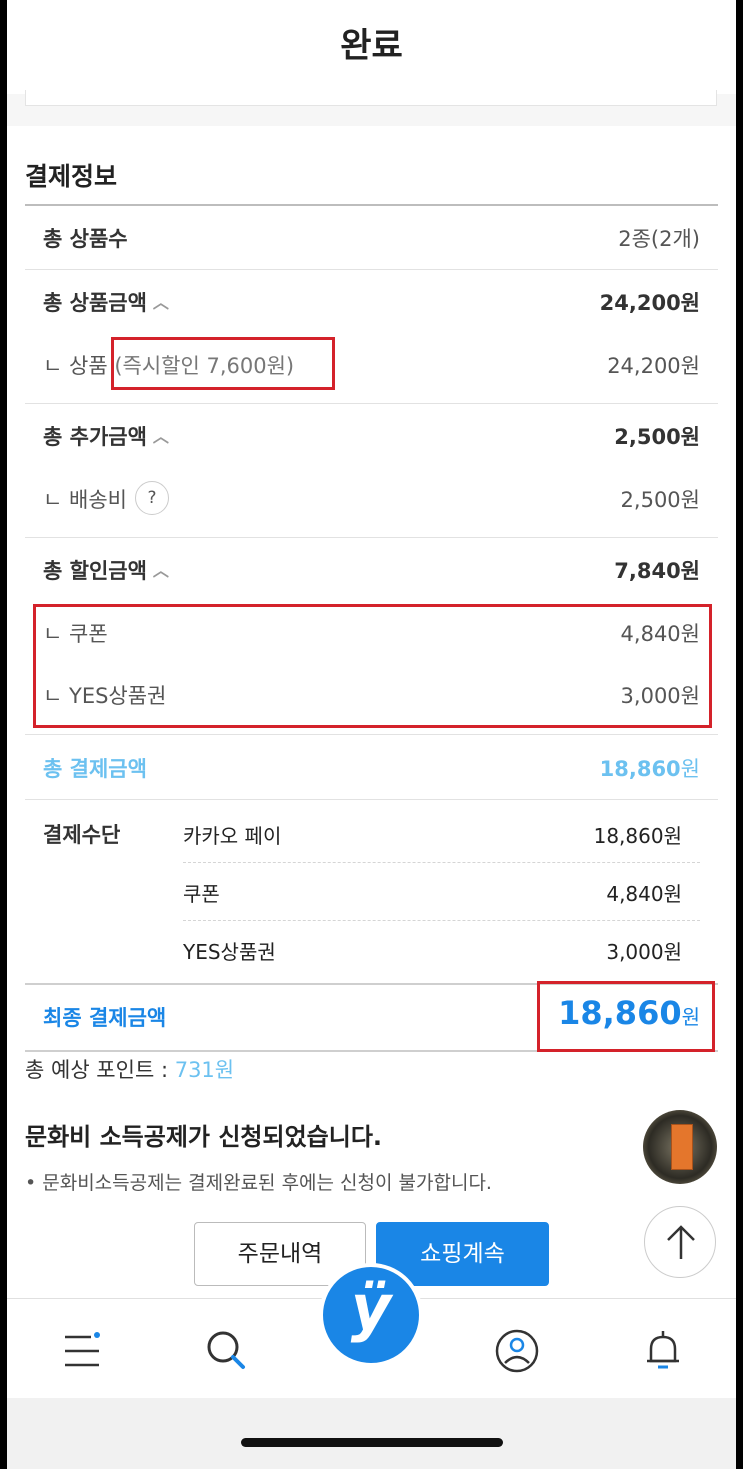  I want to click on product-sub-value: 24,200원, so click(653, 366).